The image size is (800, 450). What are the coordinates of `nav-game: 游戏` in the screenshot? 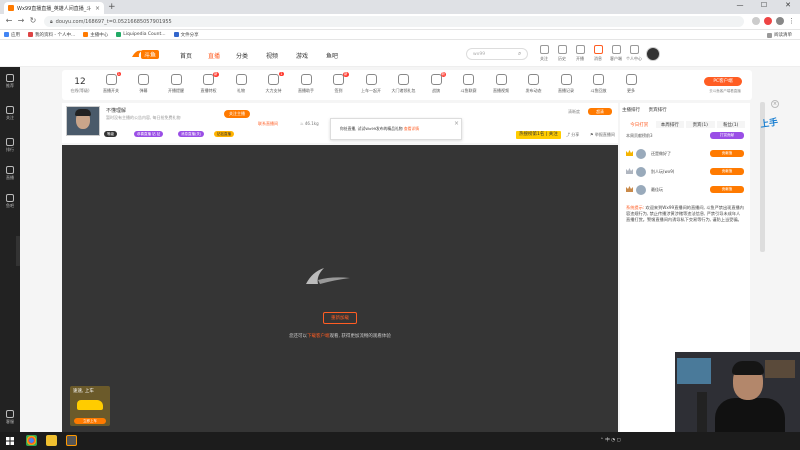 It's located at (302, 55).